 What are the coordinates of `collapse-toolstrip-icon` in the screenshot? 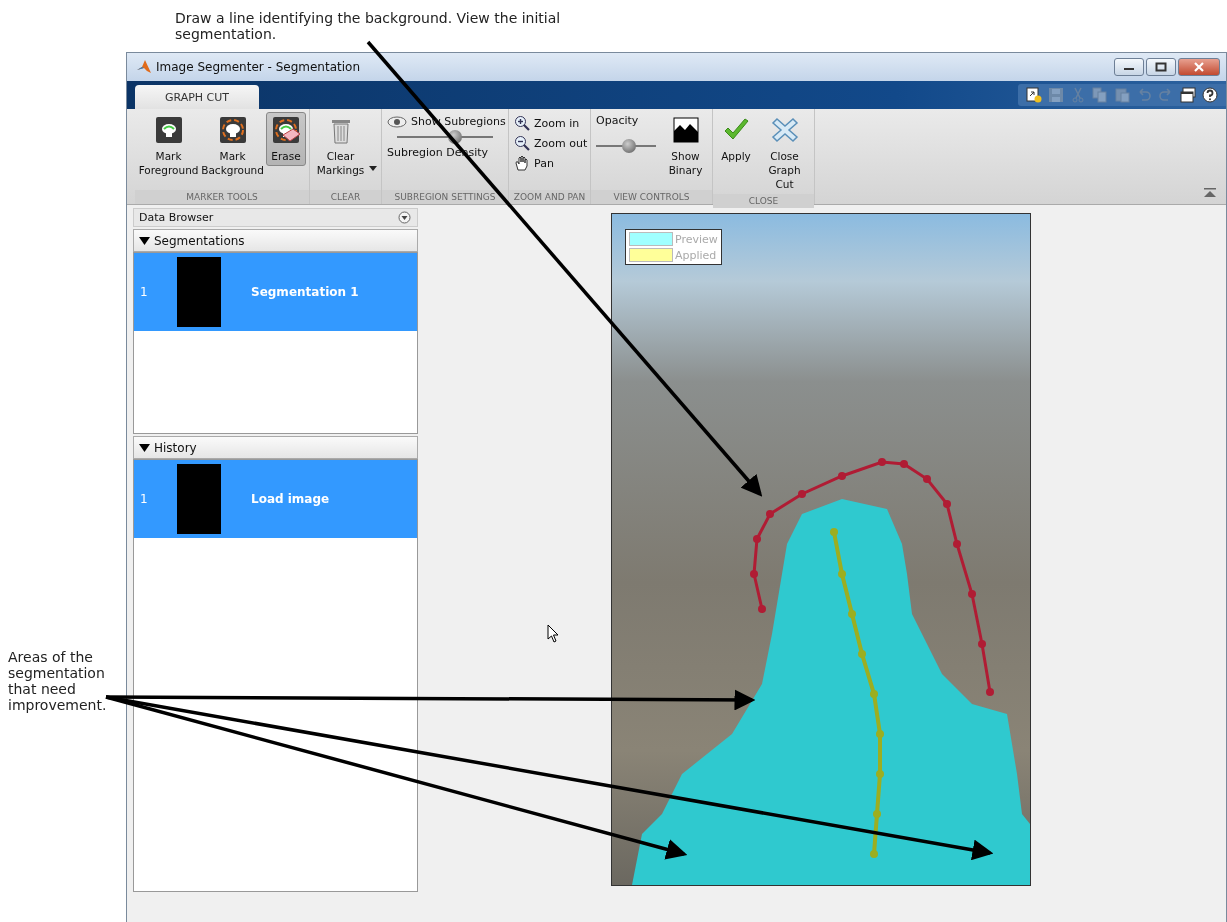 It's located at (1210, 193).